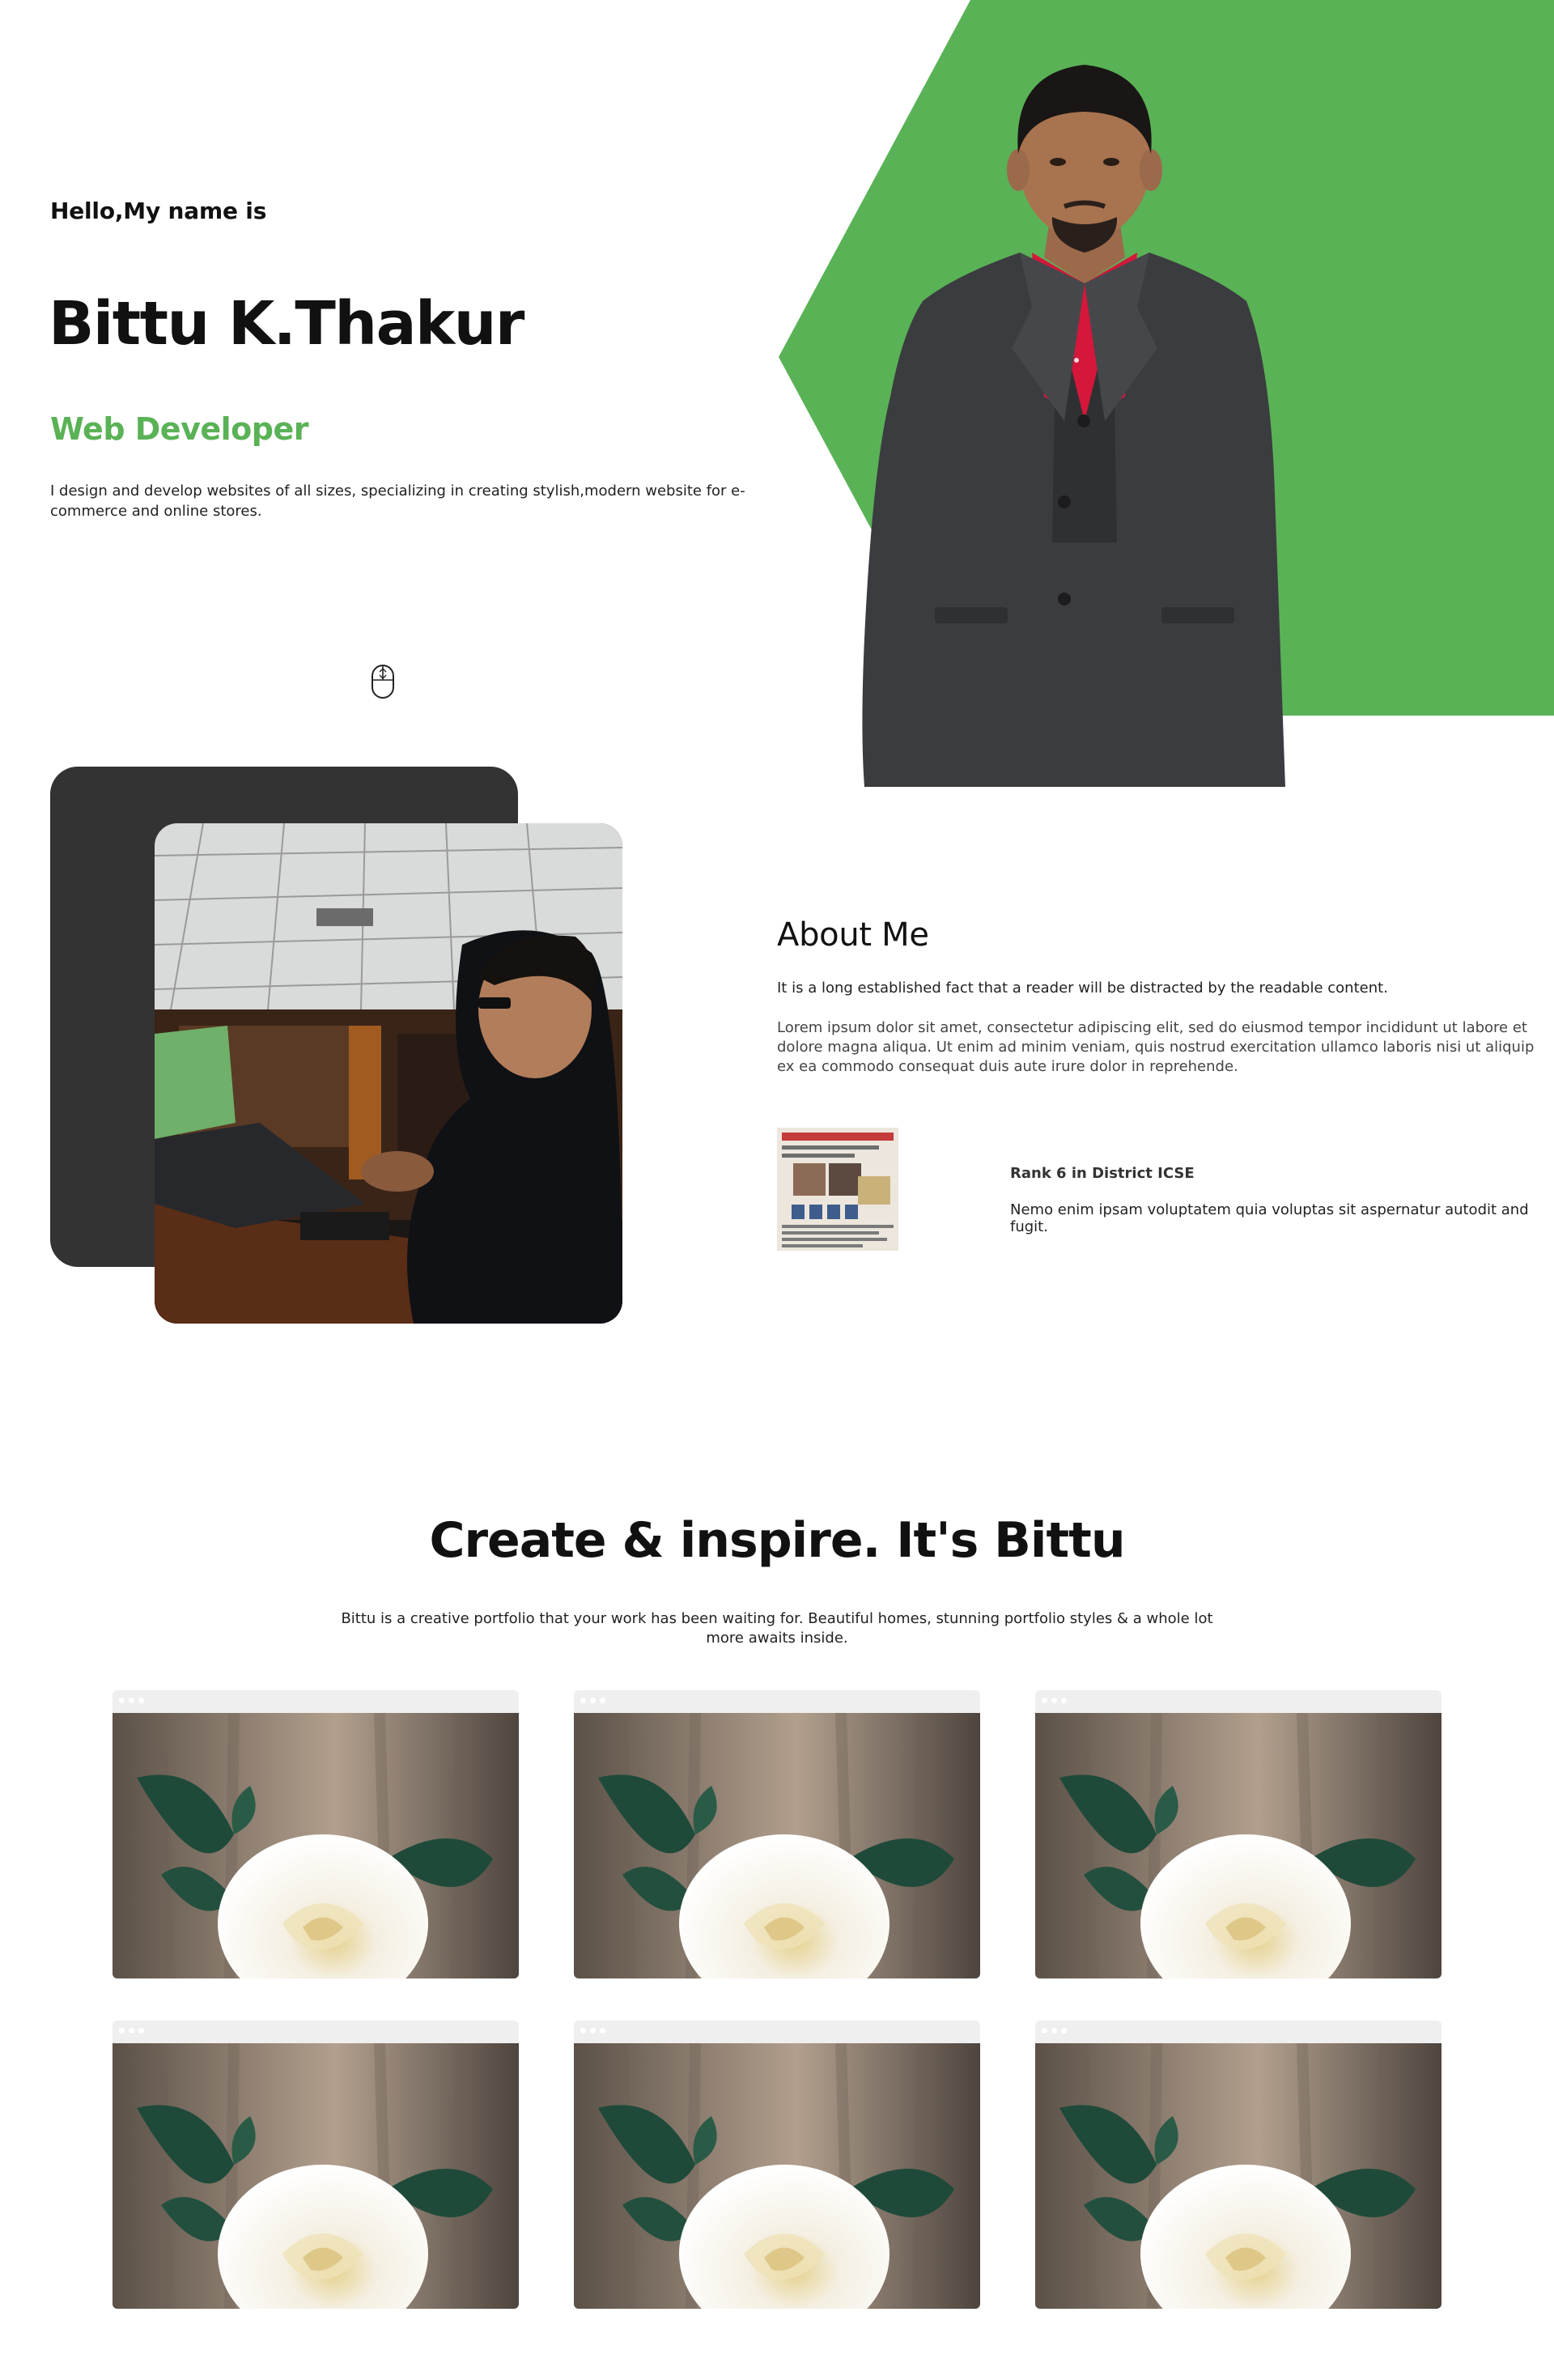  What do you see at coordinates (777, 1540) in the screenshot?
I see `portfolio-title: Create & inspire. It's Bittu` at bounding box center [777, 1540].